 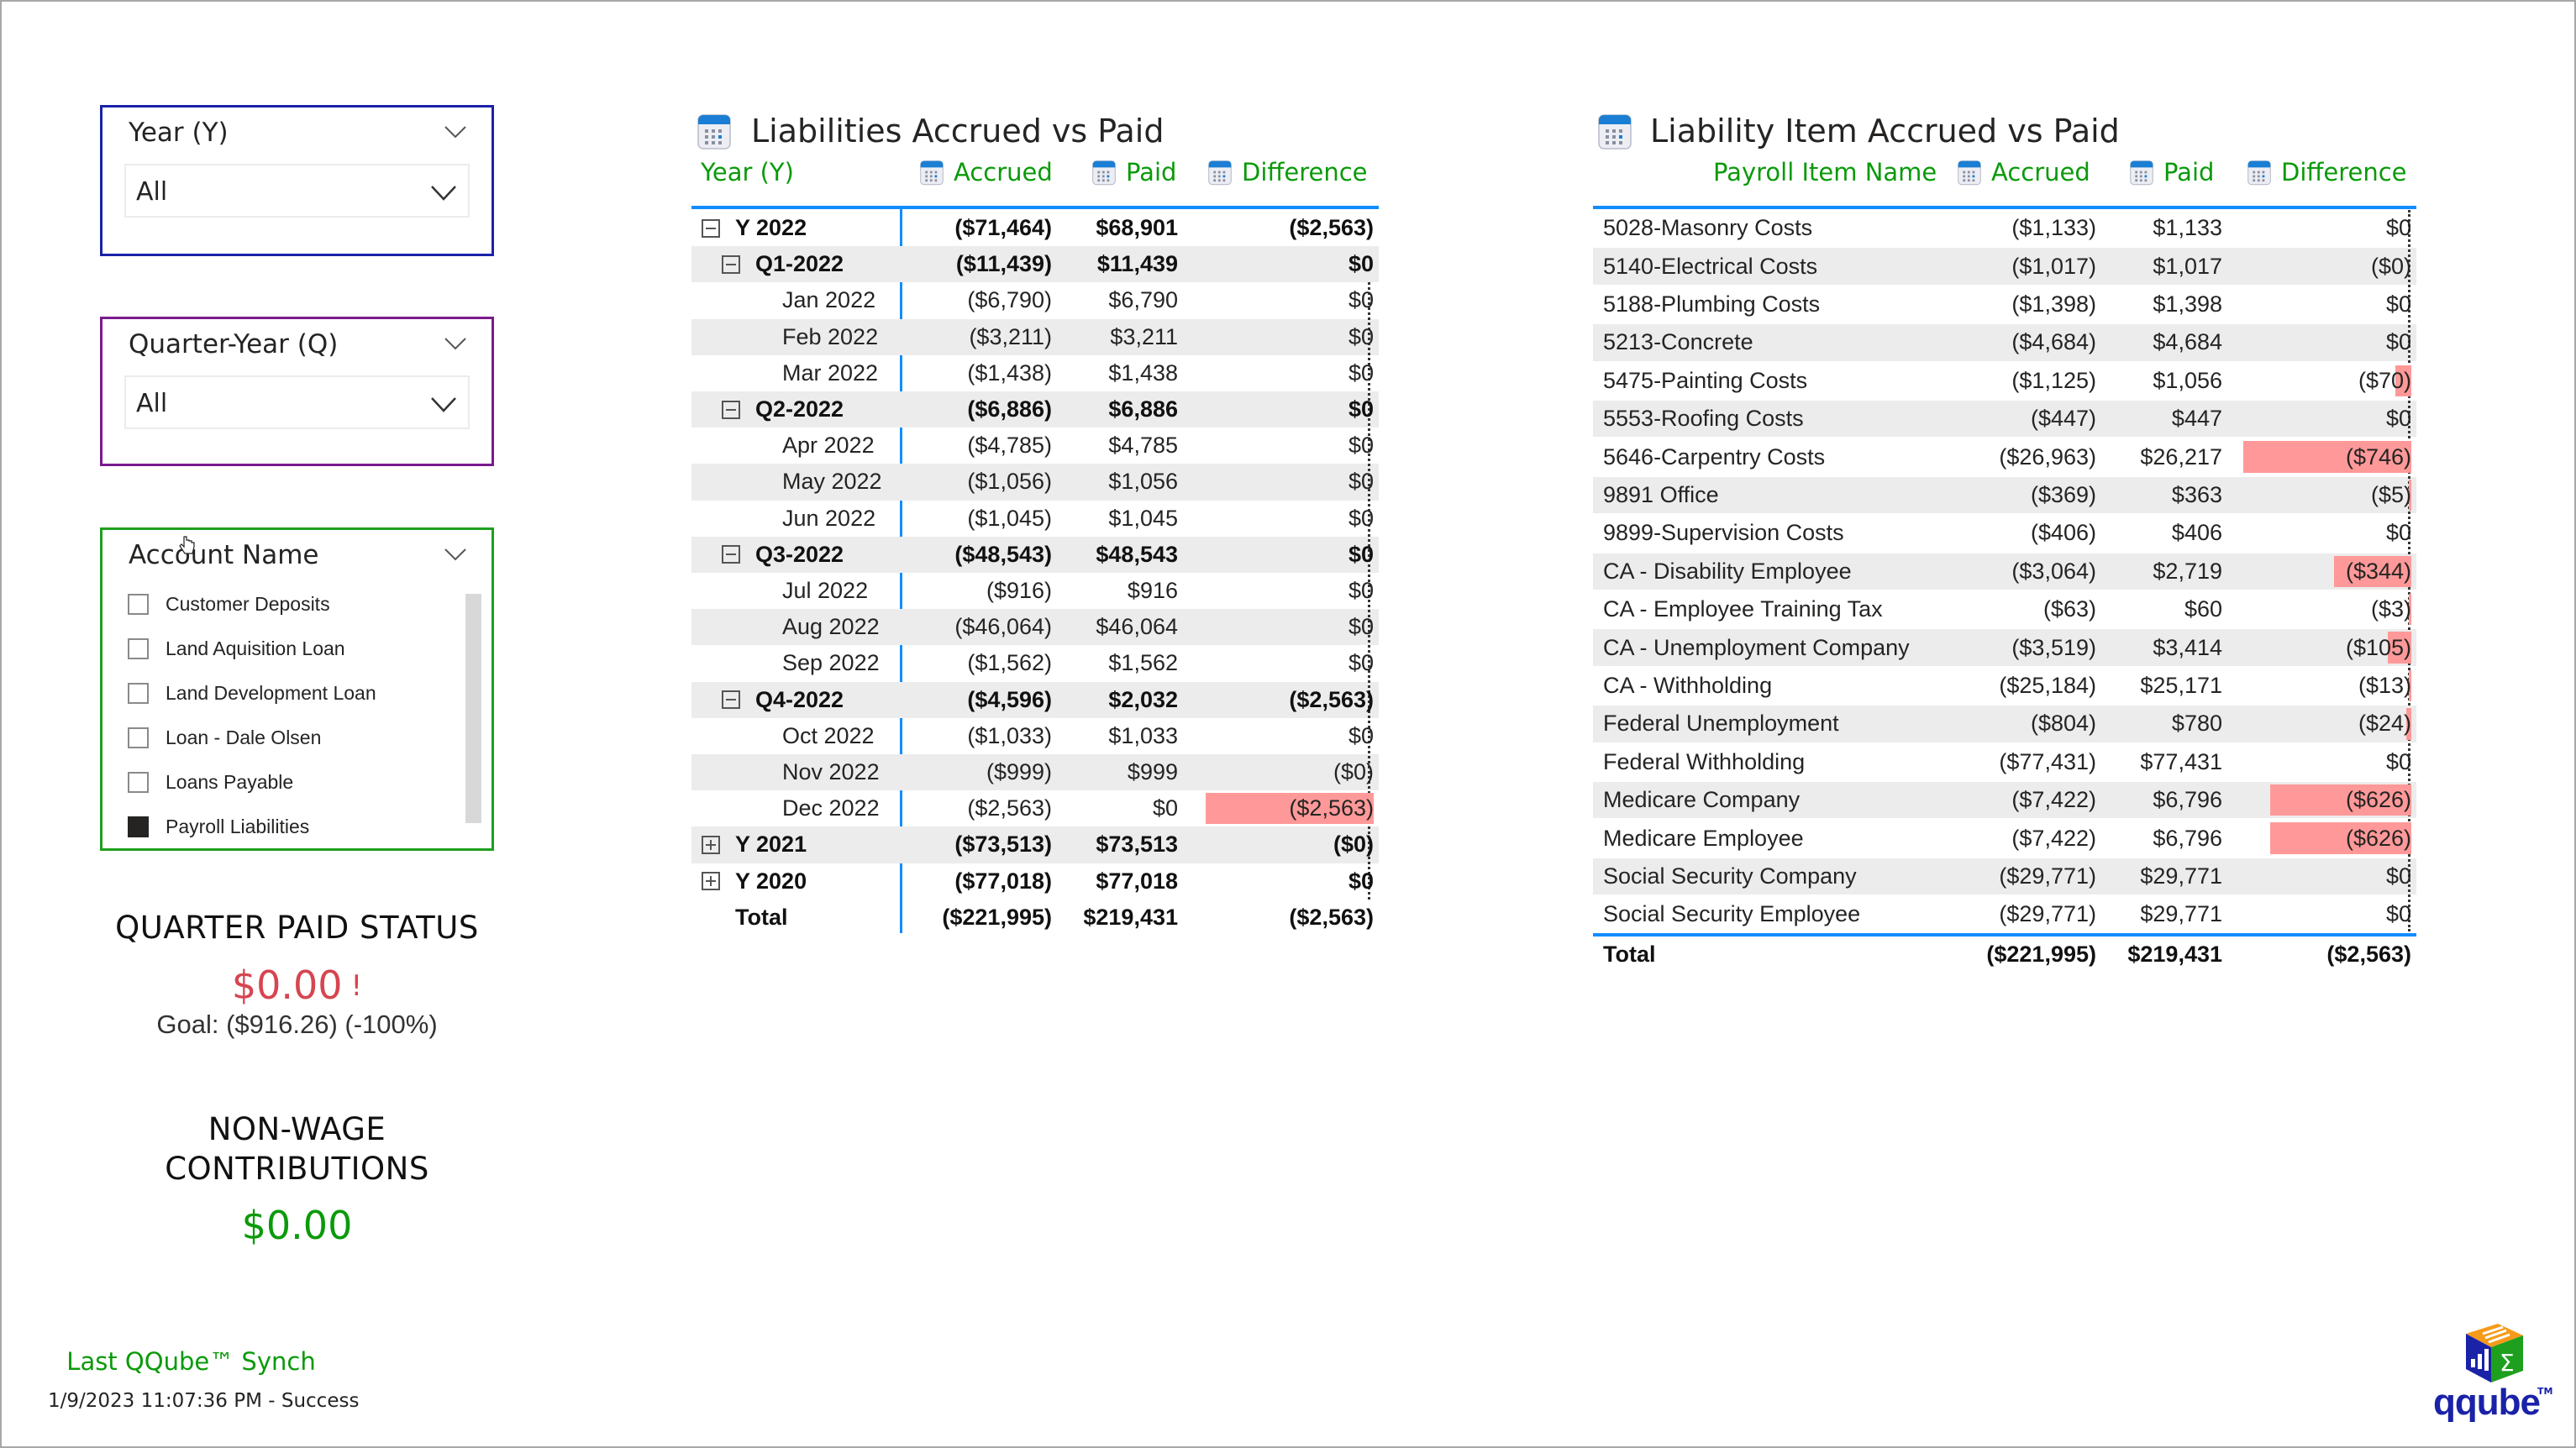 I want to click on difference-cell: ($13), so click(x=2321, y=686).